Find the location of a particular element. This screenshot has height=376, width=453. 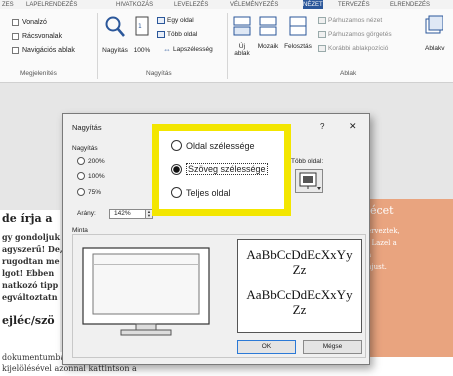

nagyitas-label: Nagyítás is located at coordinates (115, 50).